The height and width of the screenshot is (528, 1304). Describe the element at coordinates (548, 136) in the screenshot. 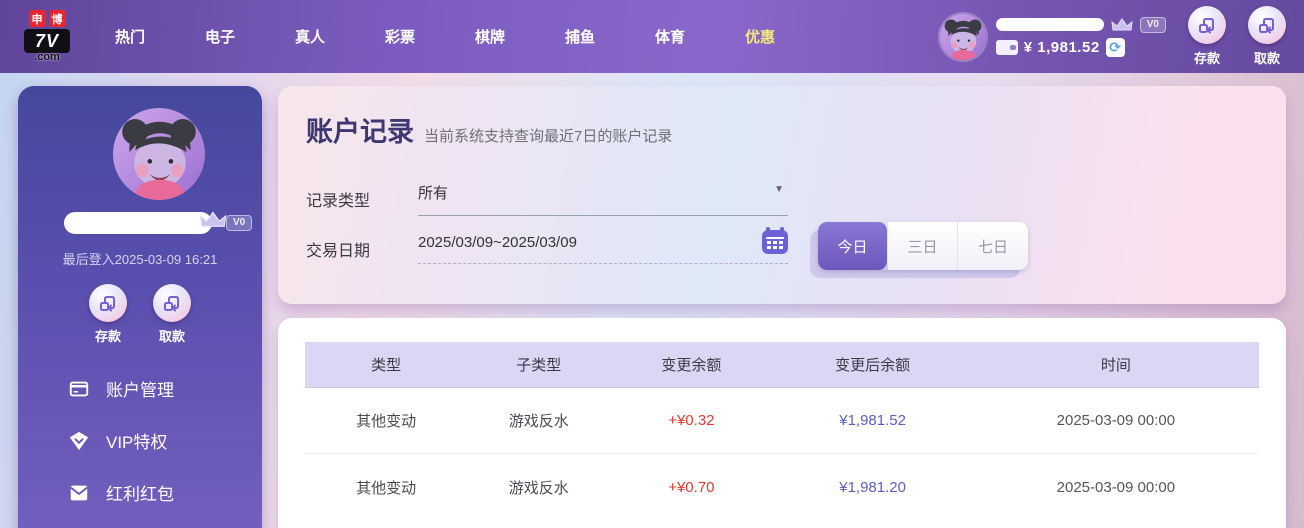

I see `page-subtitle: 当前系统支持查询最近7日的账户记录` at that location.